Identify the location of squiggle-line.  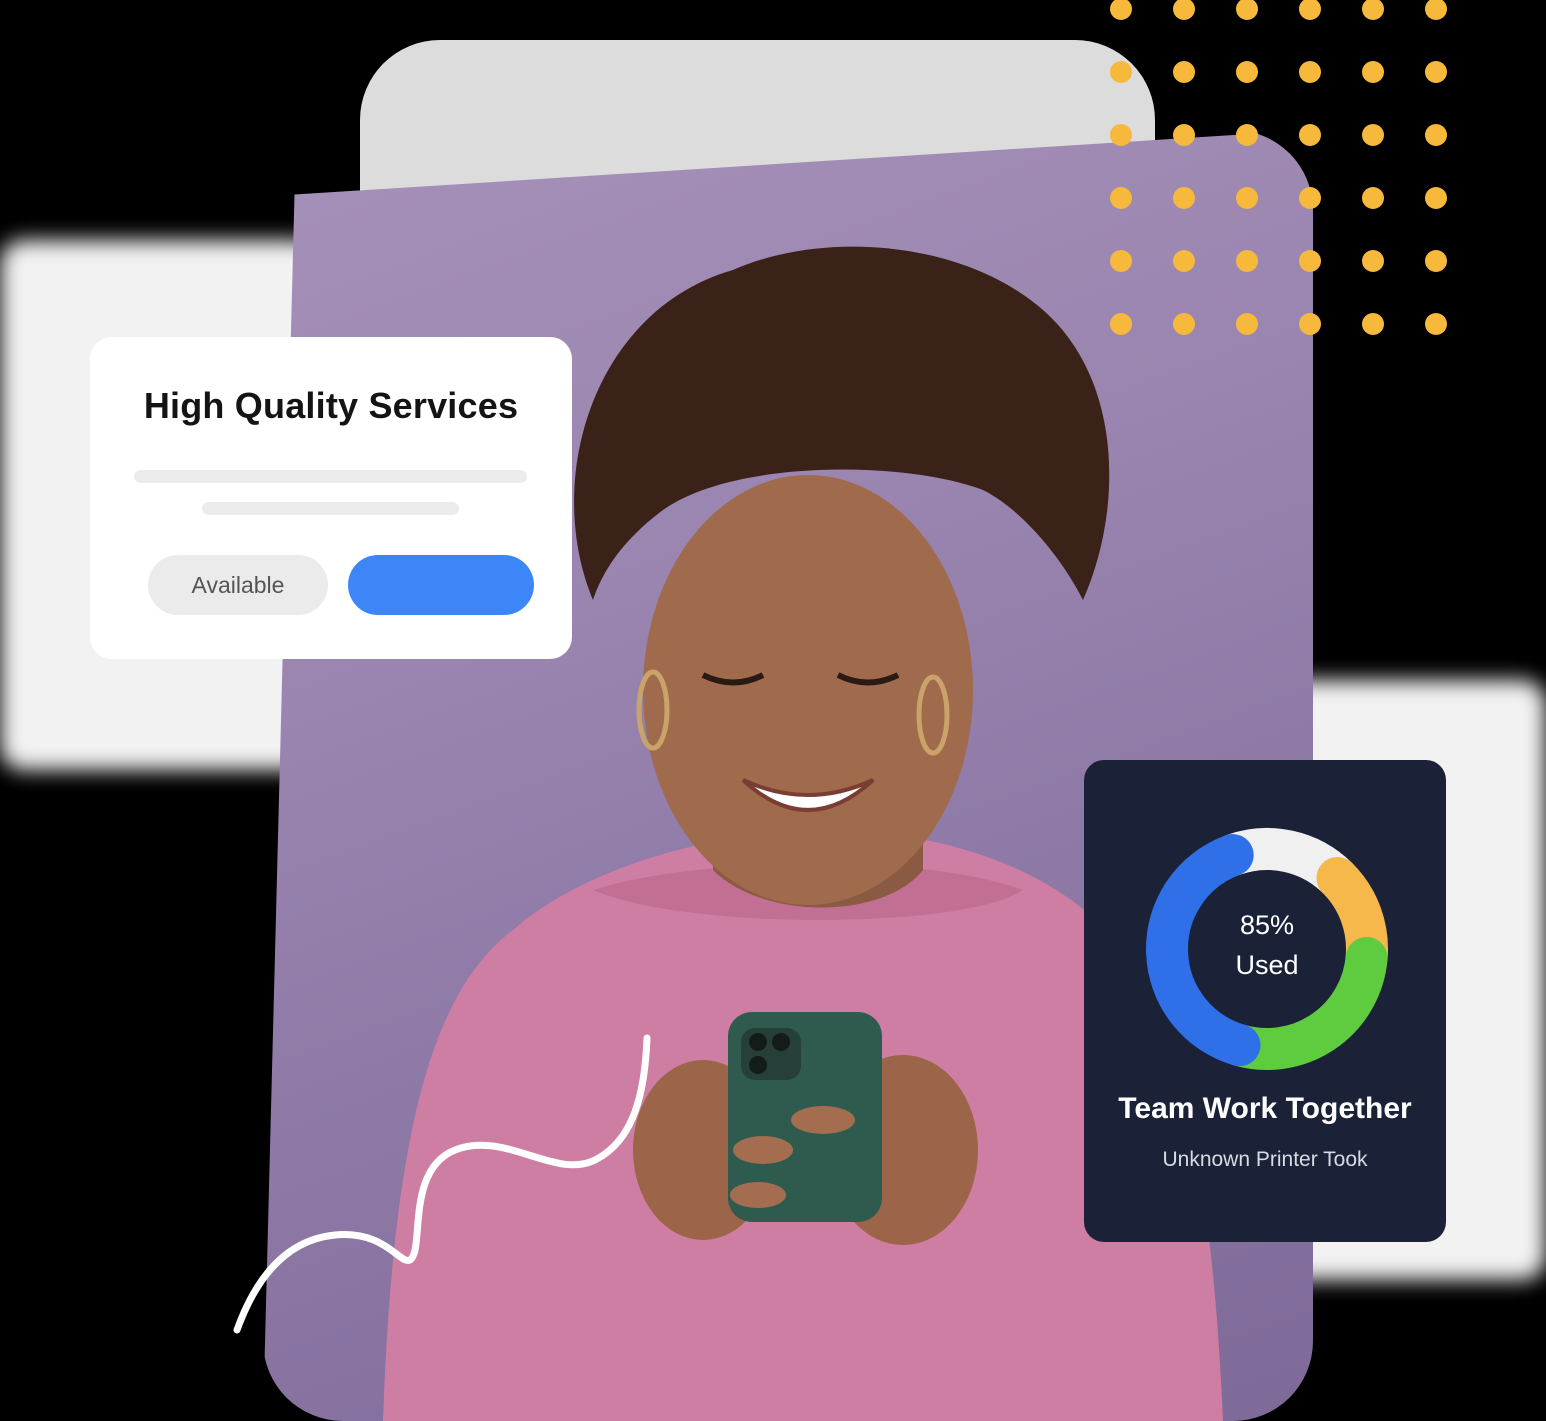
(442, 1184).